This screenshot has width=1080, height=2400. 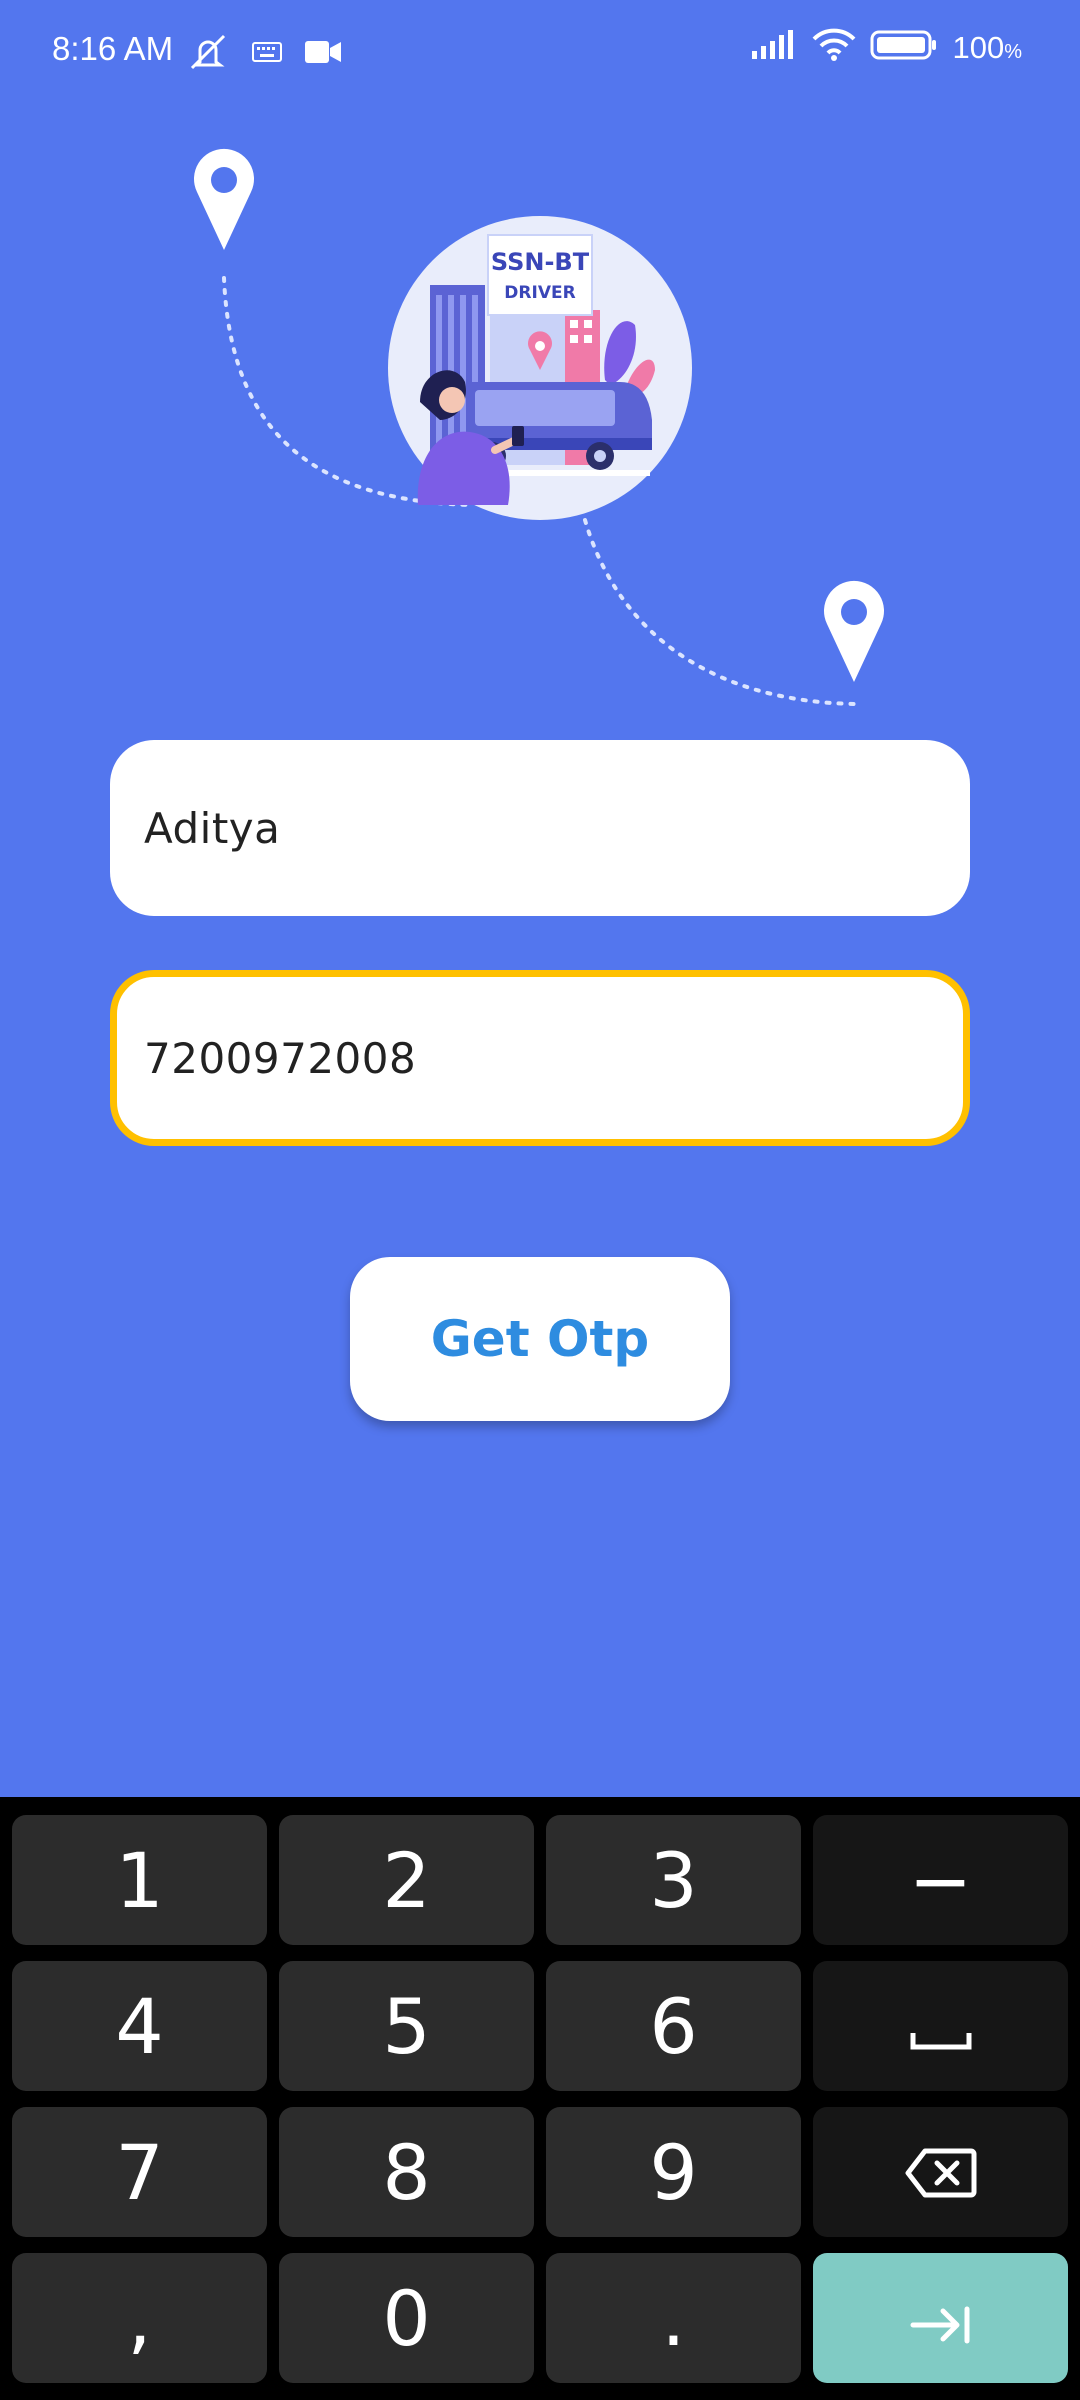 What do you see at coordinates (774, 47) in the screenshot?
I see `signal-icon` at bounding box center [774, 47].